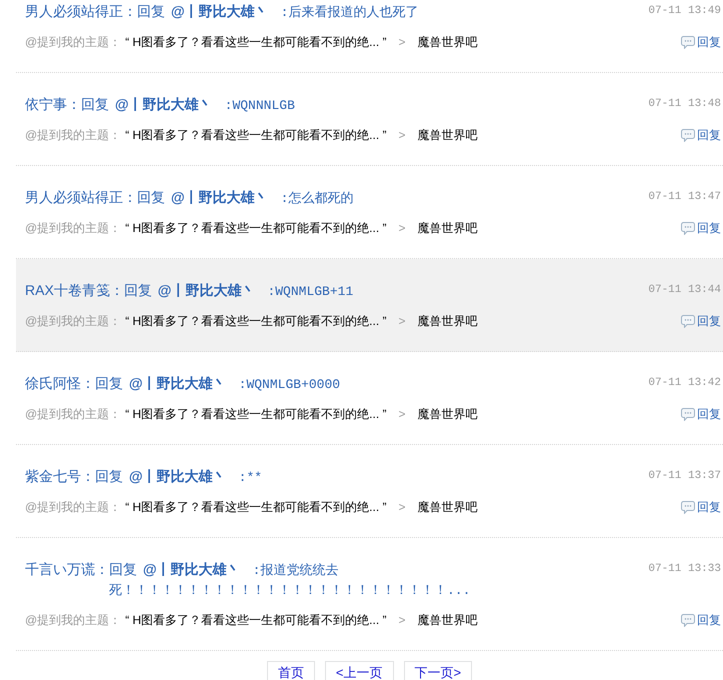 Image resolution: width=723 pixels, height=680 pixels. I want to click on reply-message: 回复 @丨野比大雄丶 :WQNNNLGB, so click(188, 105).